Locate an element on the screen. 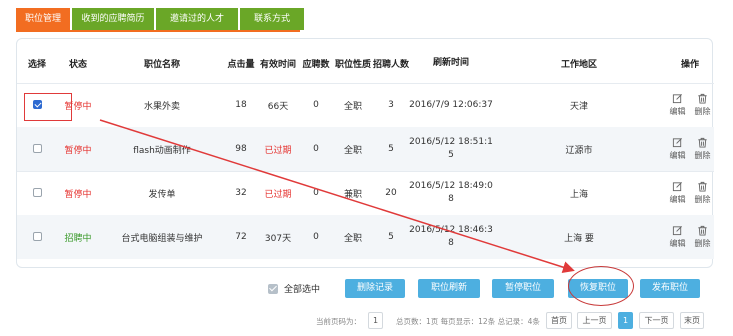 The height and width of the screenshot is (336, 733). work-area: 辽源市 is located at coordinates (579, 150).